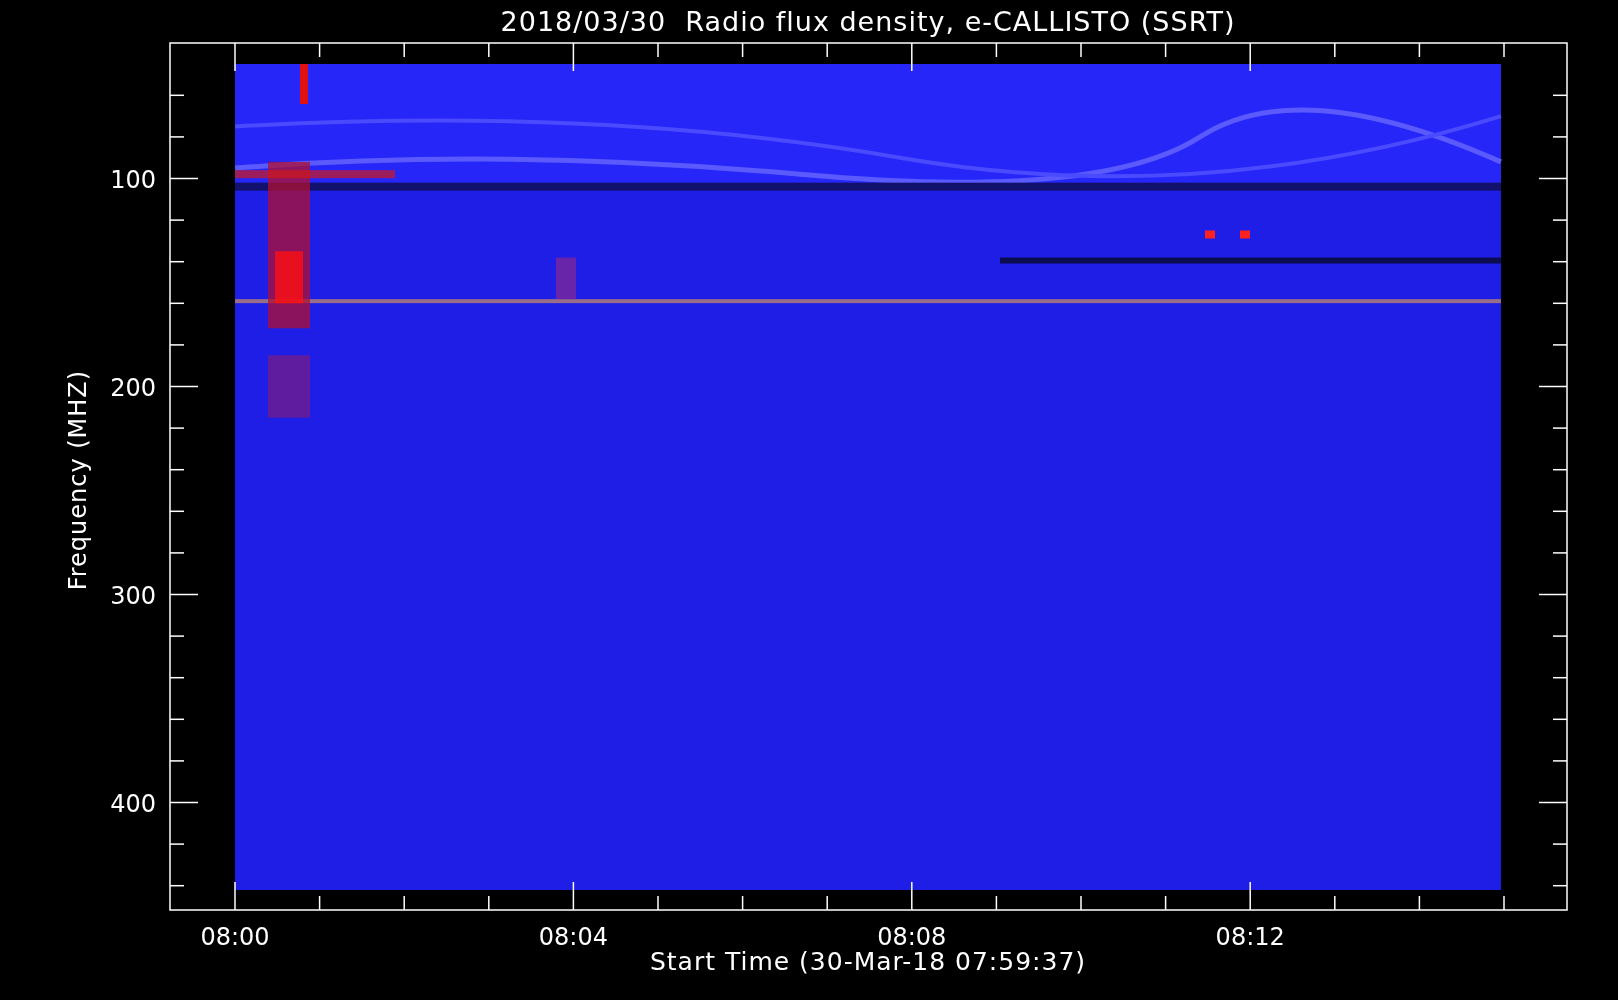 Image resolution: width=1618 pixels, height=1000 pixels. What do you see at coordinates (133, 803) in the screenshot?
I see `y-tick-label: 400` at bounding box center [133, 803].